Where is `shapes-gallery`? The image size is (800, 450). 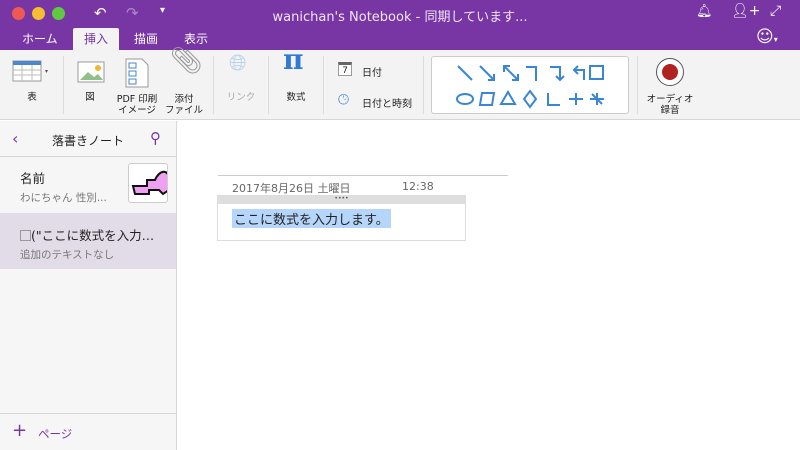
shapes-gallery is located at coordinates (530, 85).